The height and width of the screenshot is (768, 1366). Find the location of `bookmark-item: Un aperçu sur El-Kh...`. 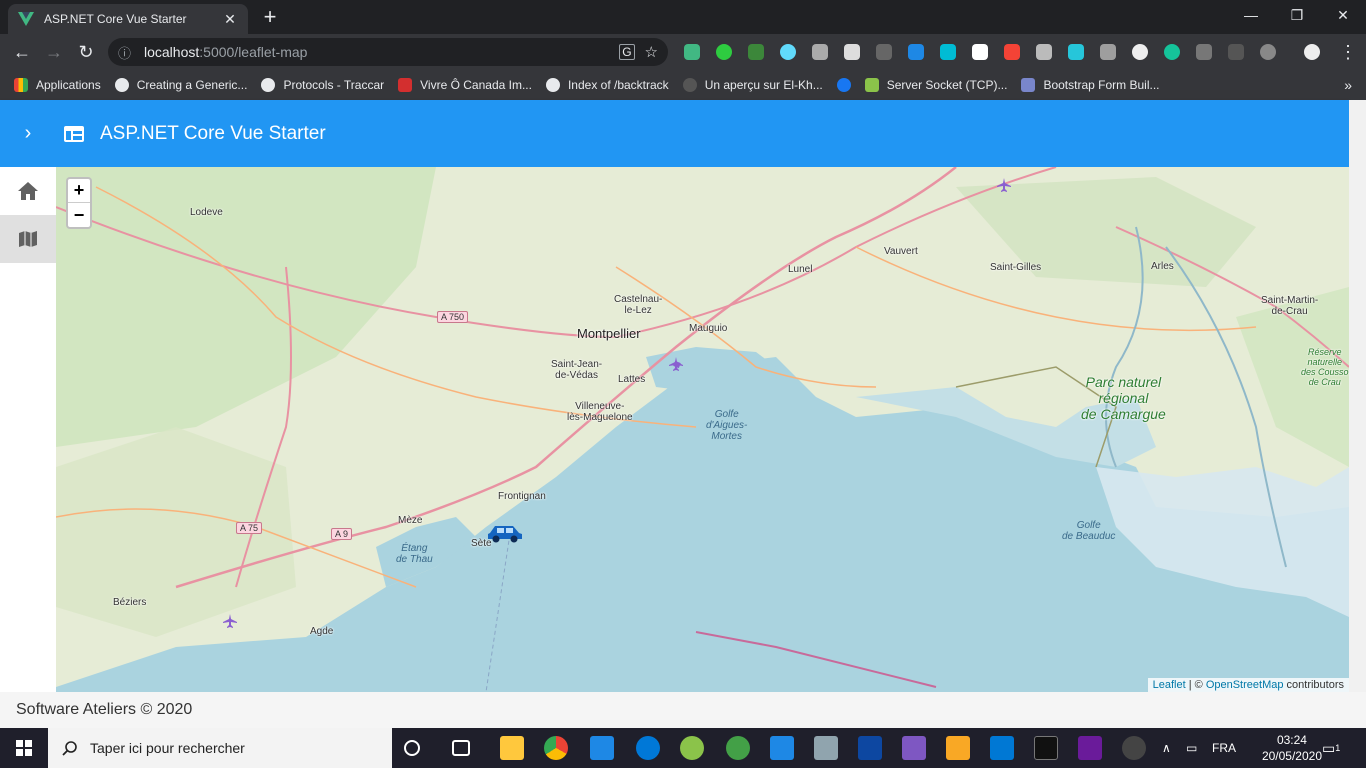

bookmark-item: Un aperçu sur El-Kh... is located at coordinates (752, 85).